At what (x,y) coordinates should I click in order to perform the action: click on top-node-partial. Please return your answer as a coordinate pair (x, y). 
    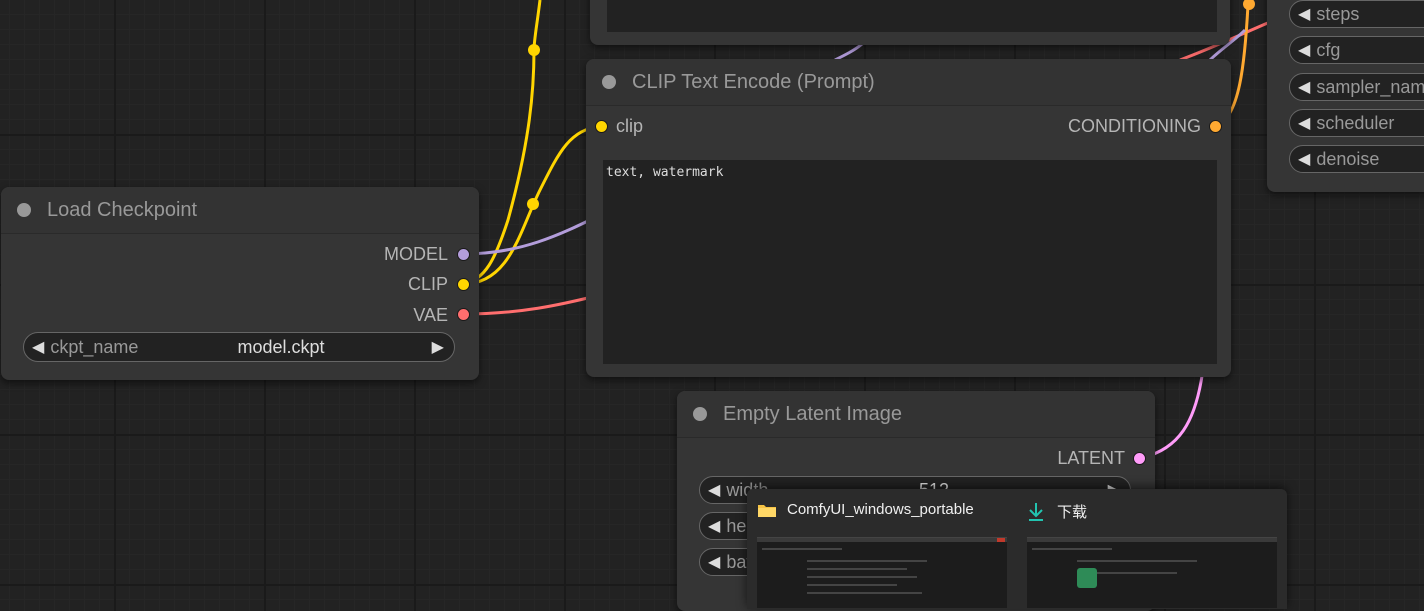
    Looking at the image, I should click on (910, 22).